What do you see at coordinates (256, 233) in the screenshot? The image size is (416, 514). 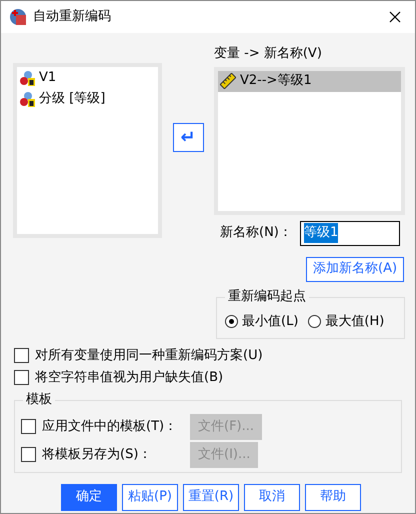 I see `new-name-label: 新名称(N)：` at bounding box center [256, 233].